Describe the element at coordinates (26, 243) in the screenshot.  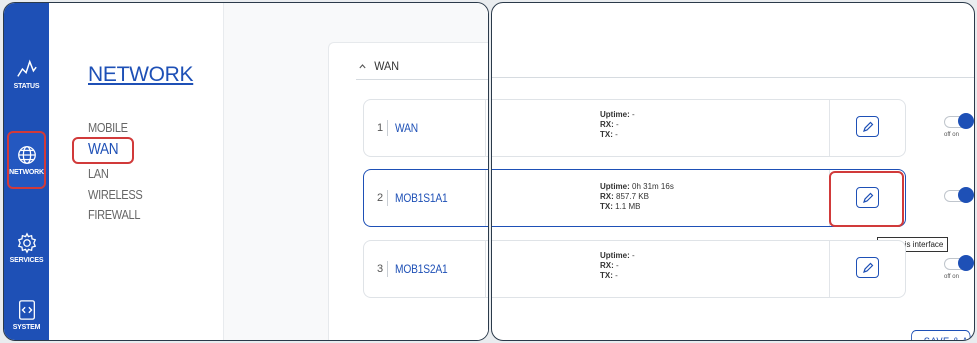
I see `gear-icon` at that location.